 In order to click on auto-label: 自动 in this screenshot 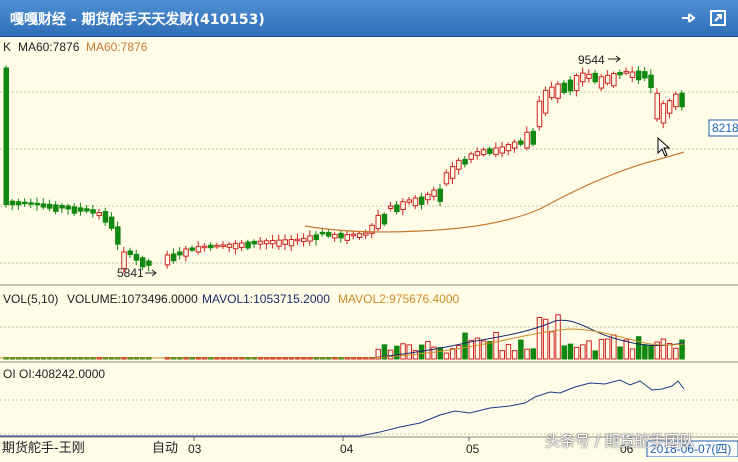, I will do `click(165, 446)`.